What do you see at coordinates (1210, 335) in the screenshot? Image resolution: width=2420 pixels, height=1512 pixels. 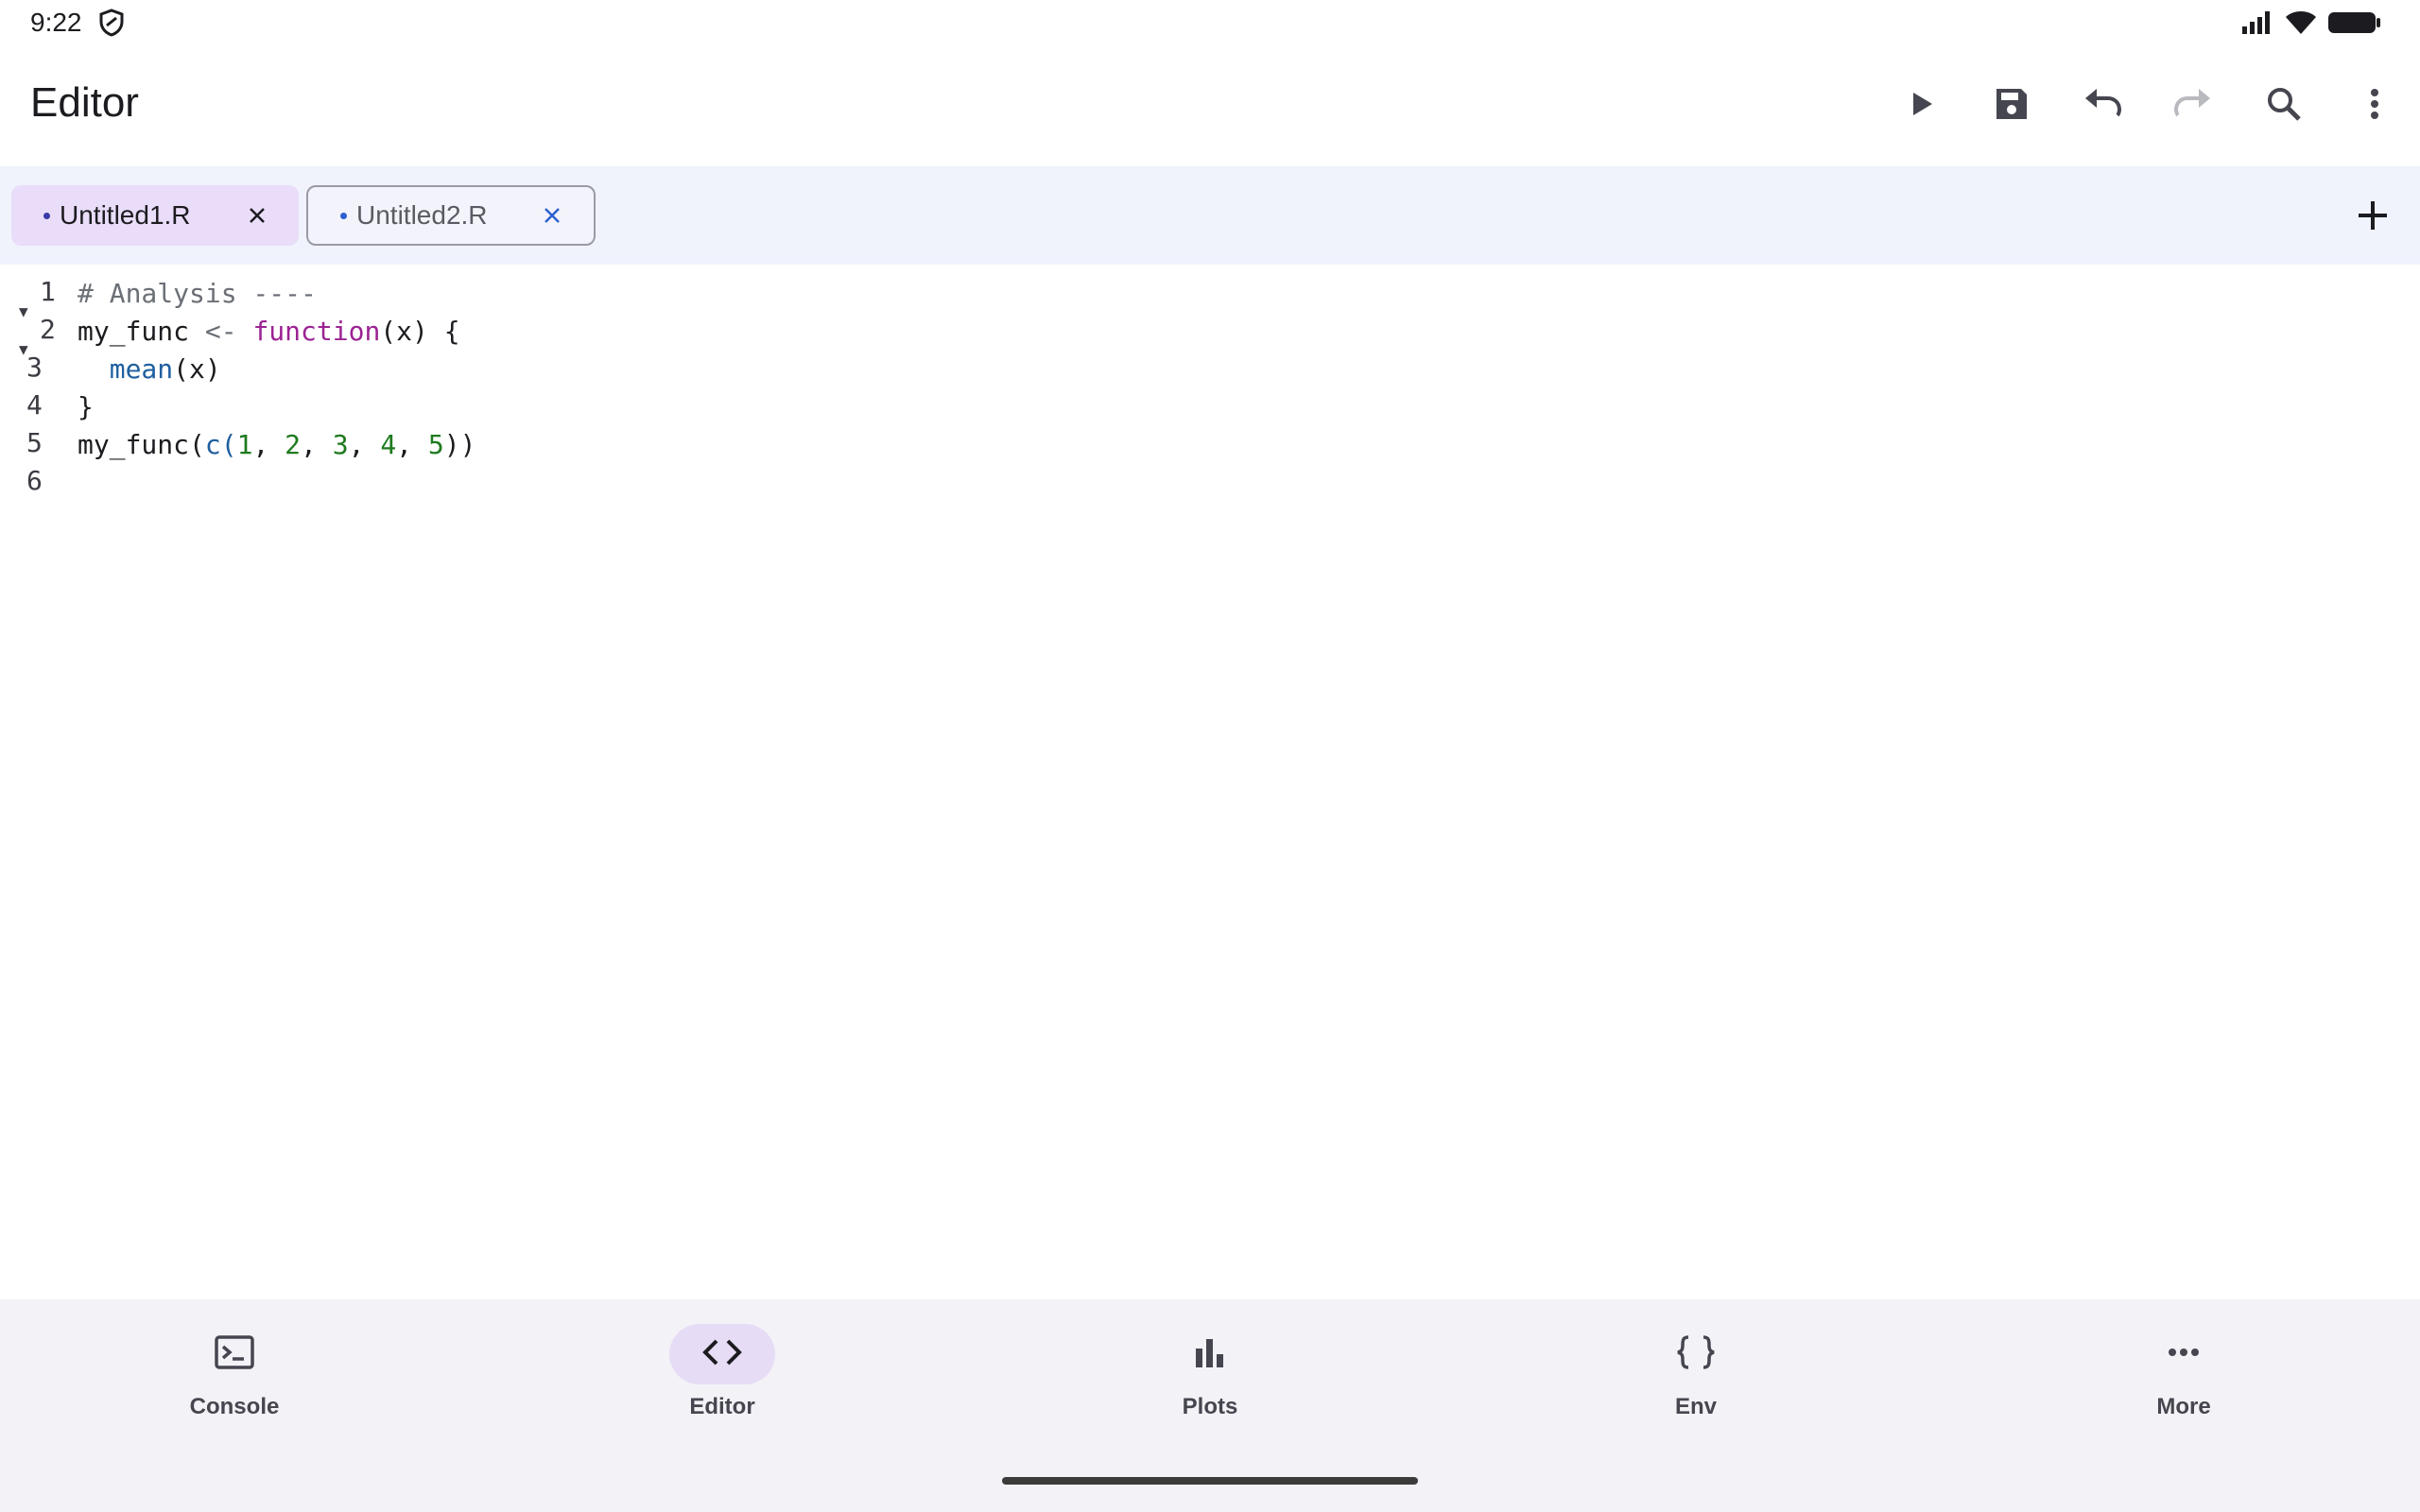 I see `code-line: ▼ 2 my_func <- function(x) {` at bounding box center [1210, 335].